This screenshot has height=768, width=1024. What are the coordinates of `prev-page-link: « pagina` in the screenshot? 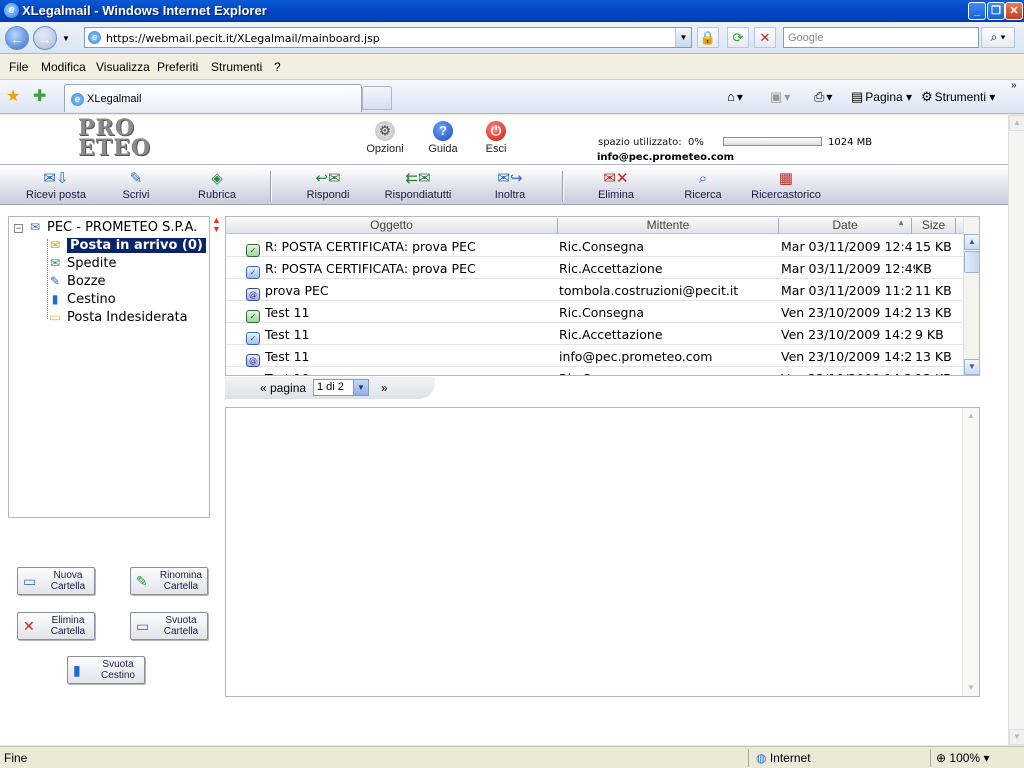 It's located at (283, 388).